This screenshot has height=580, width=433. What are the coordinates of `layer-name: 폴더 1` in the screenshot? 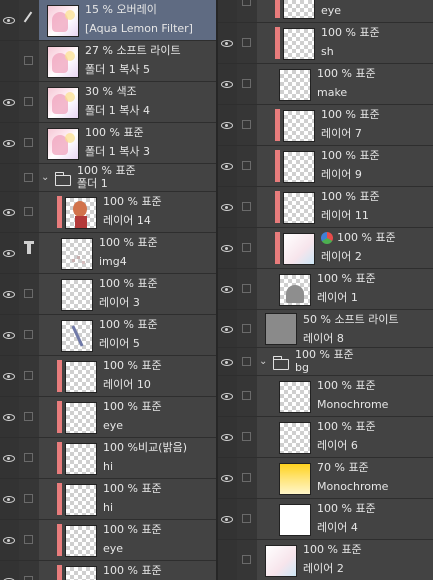 It's located at (92, 184).